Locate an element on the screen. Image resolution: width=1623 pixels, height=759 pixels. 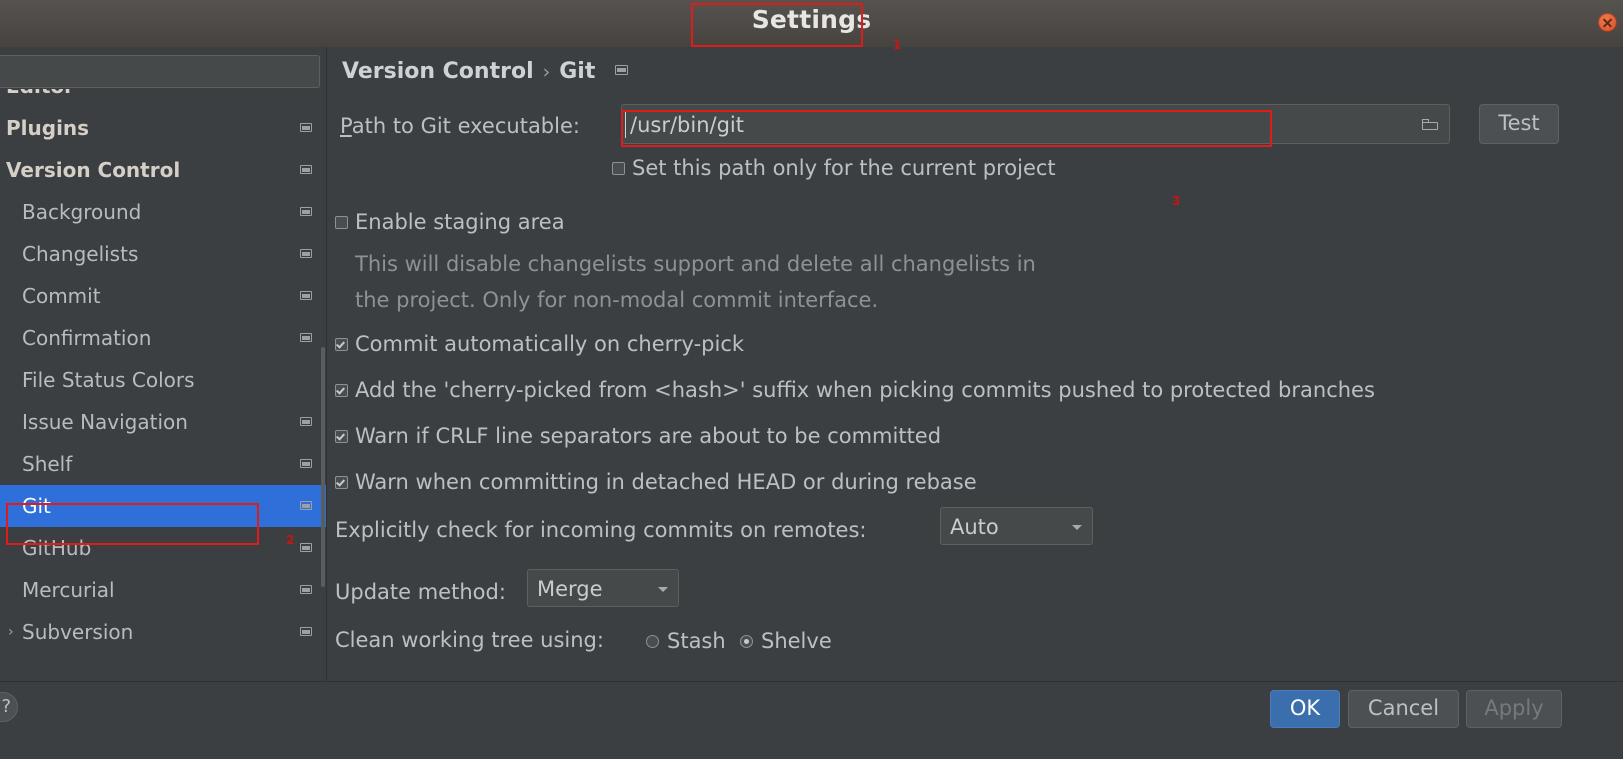
window-title: Settings is located at coordinates (811, 19).